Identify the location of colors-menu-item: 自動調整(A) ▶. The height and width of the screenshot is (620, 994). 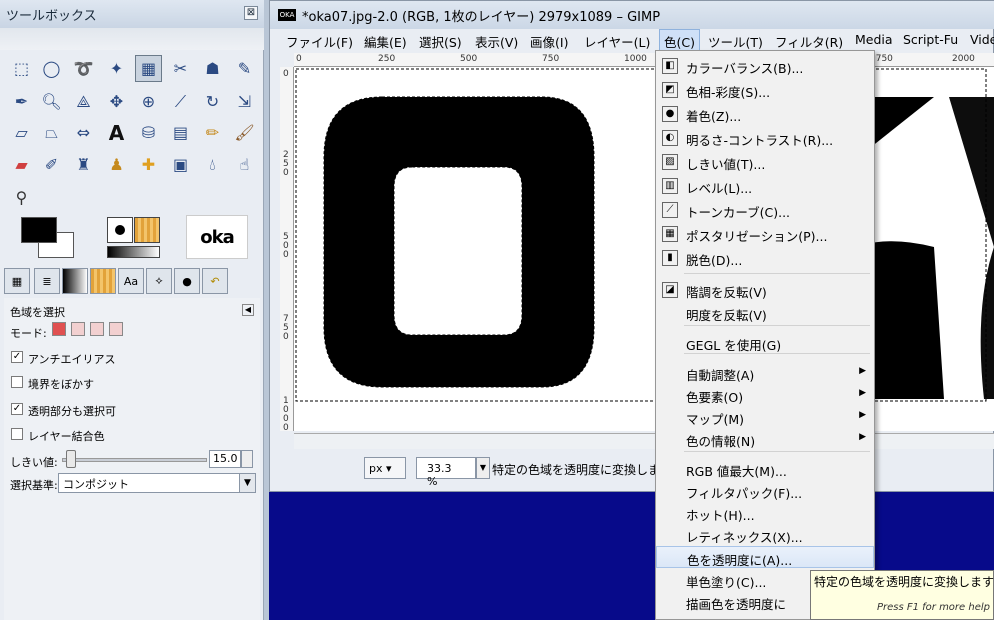
(765, 373).